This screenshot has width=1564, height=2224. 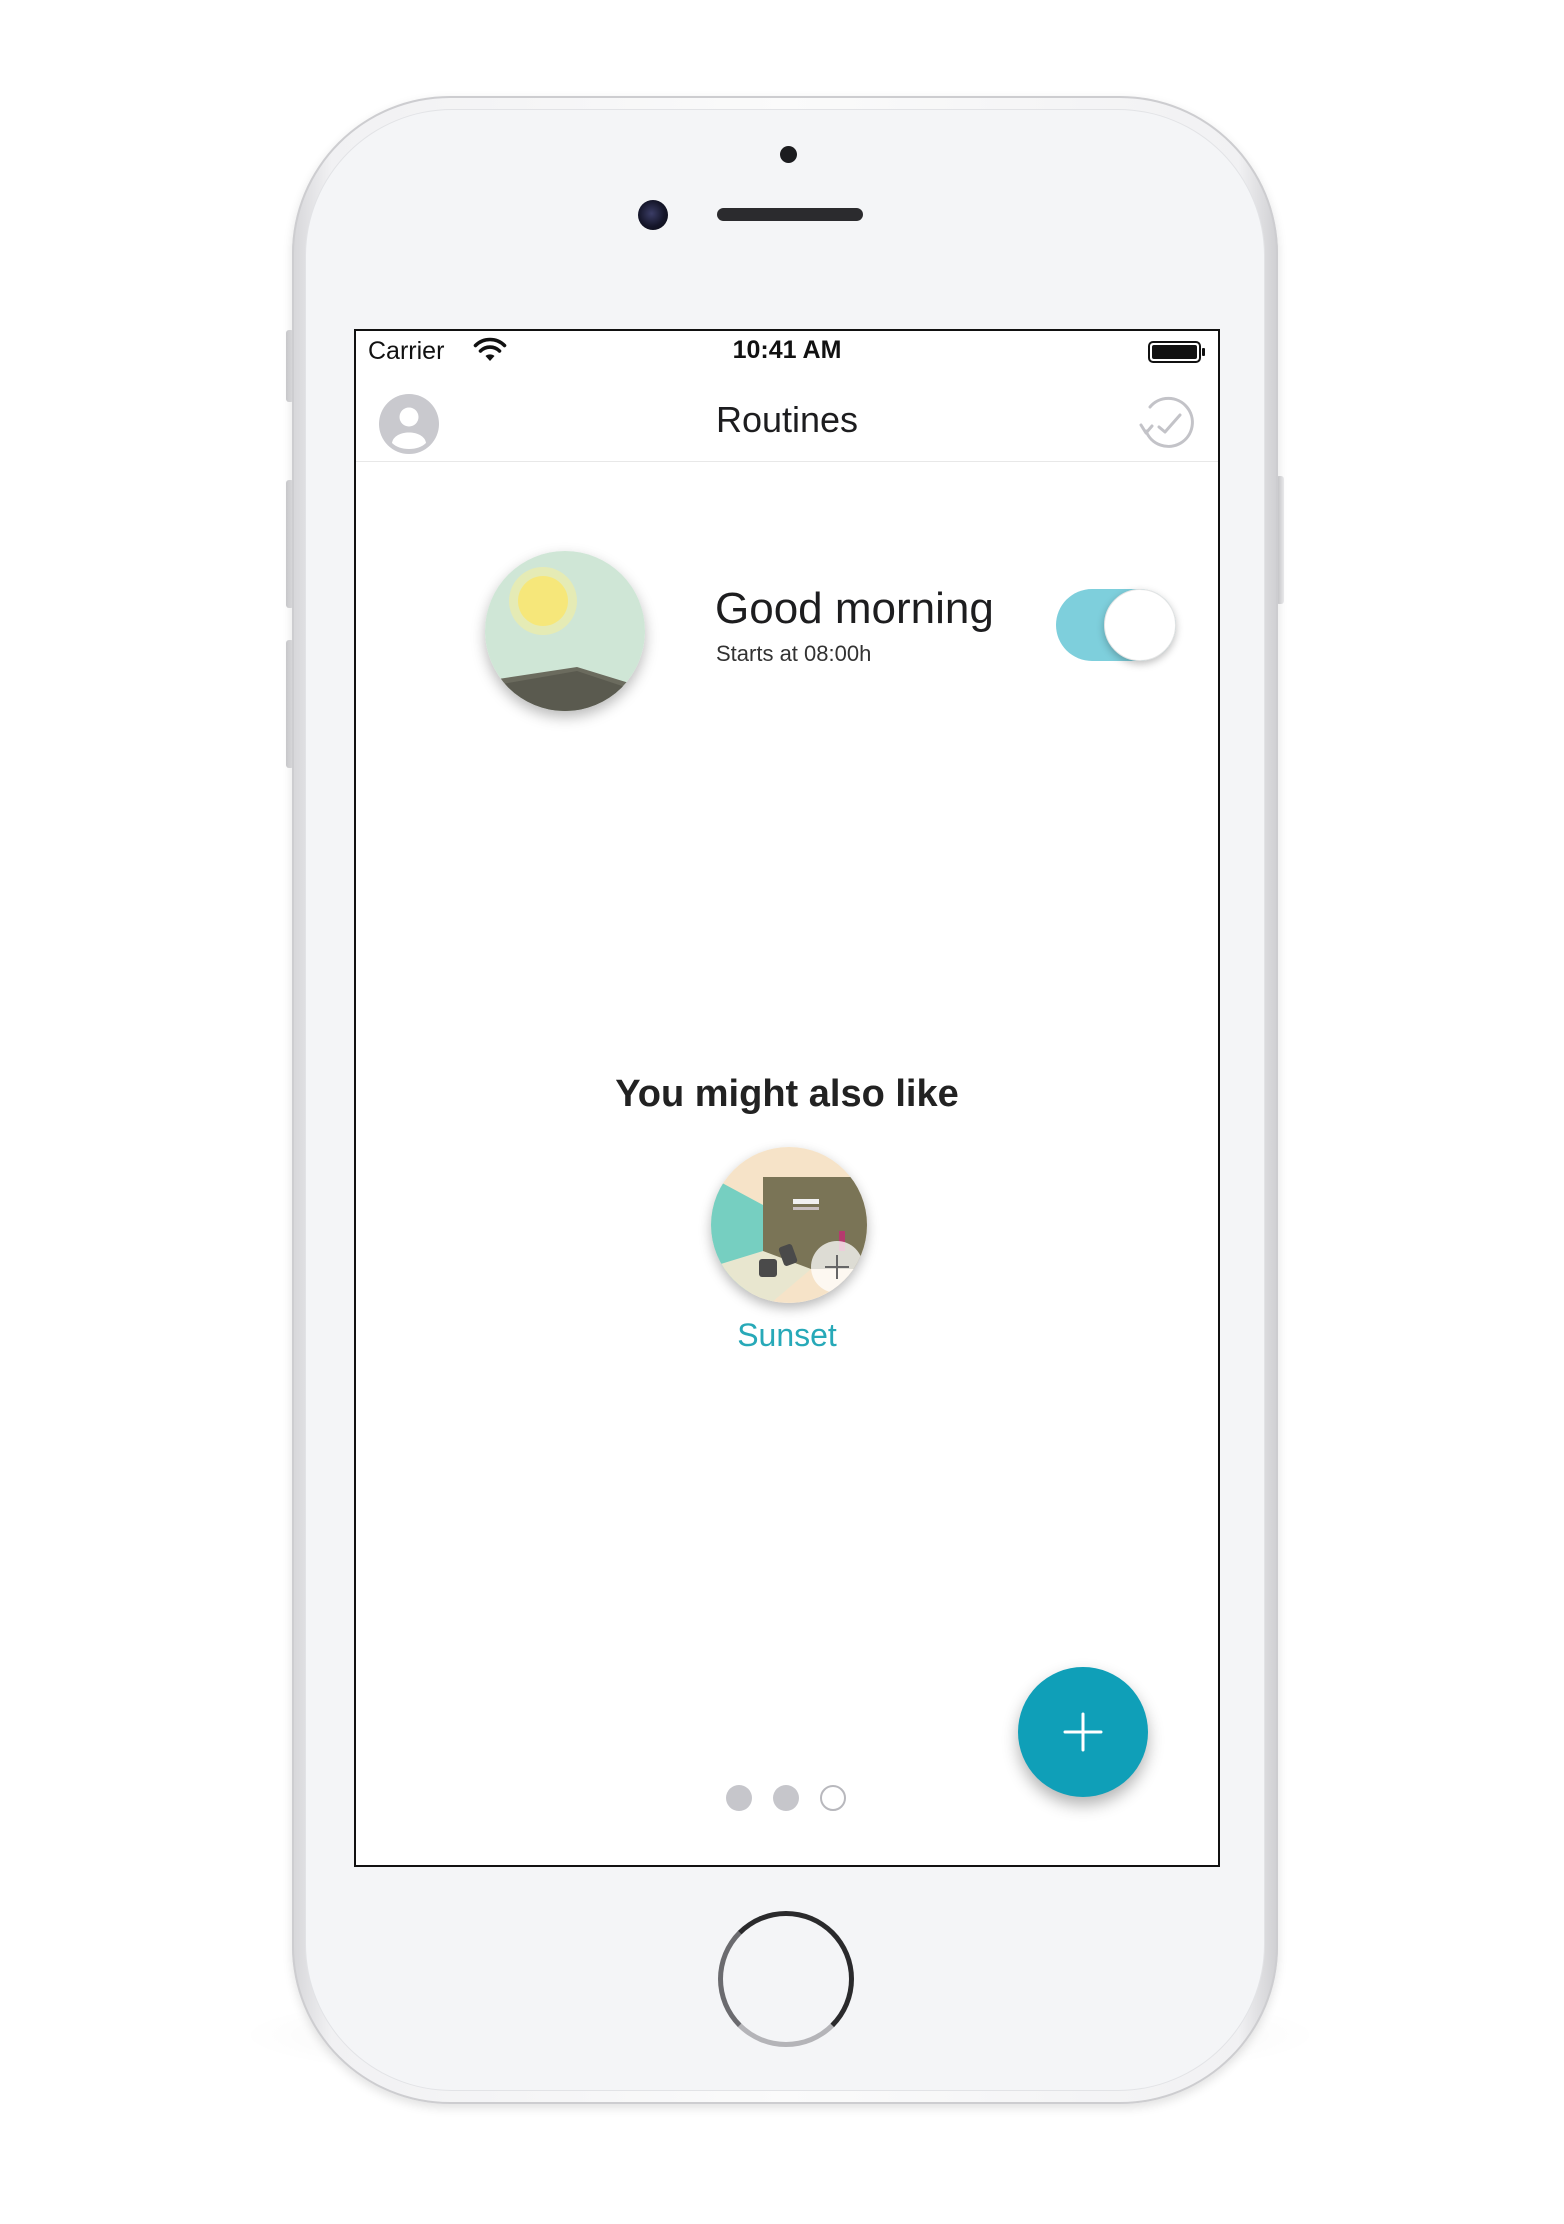 I want to click on page-dot-active, so click(x=833, y=1798).